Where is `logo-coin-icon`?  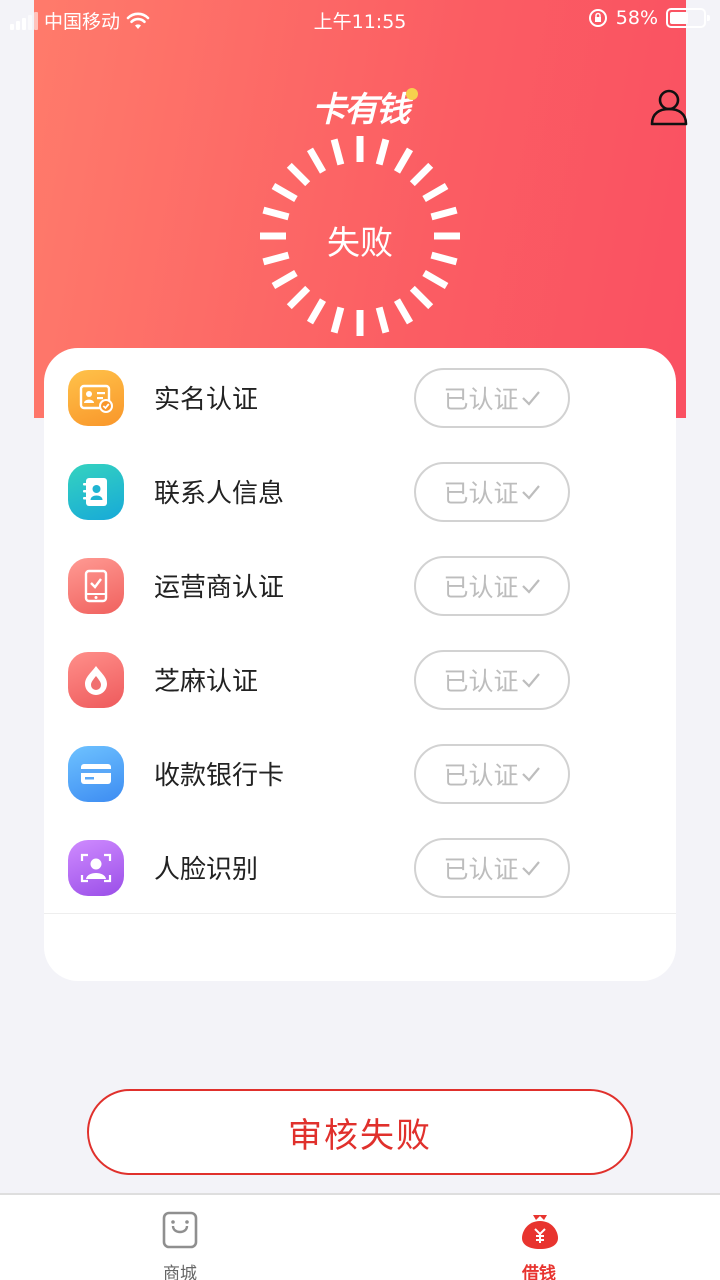 logo-coin-icon is located at coordinates (412, 94).